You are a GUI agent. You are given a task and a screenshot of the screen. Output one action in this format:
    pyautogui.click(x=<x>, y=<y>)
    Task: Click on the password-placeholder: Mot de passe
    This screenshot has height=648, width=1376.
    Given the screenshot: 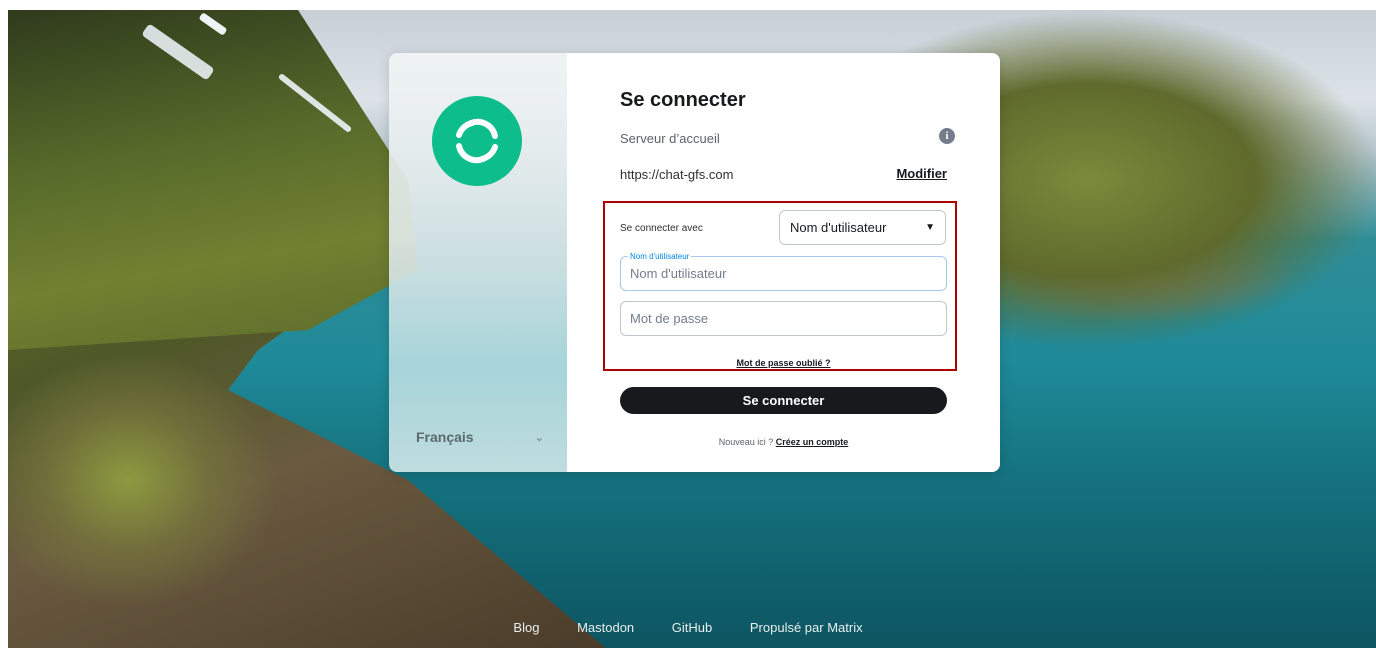 What is the action you would take?
    pyautogui.click(x=669, y=318)
    